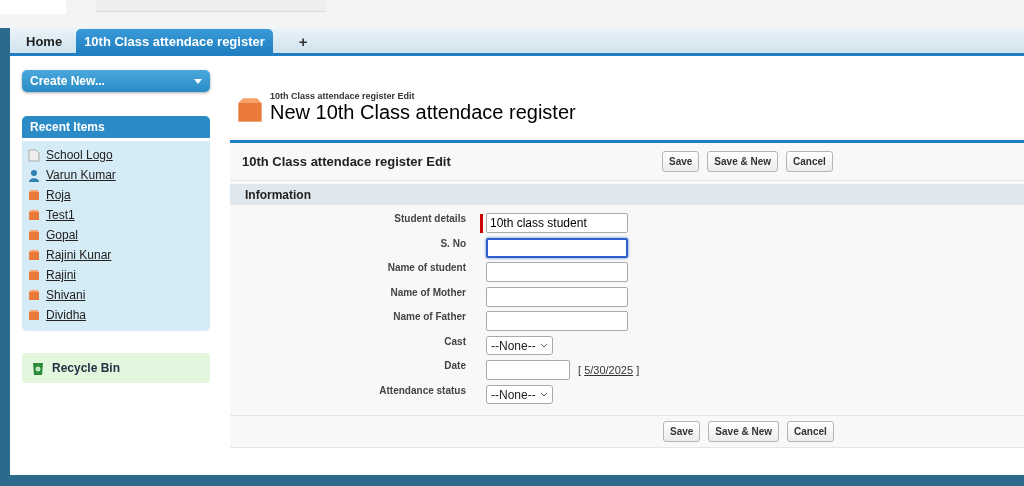  I want to click on field-label: Name of Mother, so click(428, 292).